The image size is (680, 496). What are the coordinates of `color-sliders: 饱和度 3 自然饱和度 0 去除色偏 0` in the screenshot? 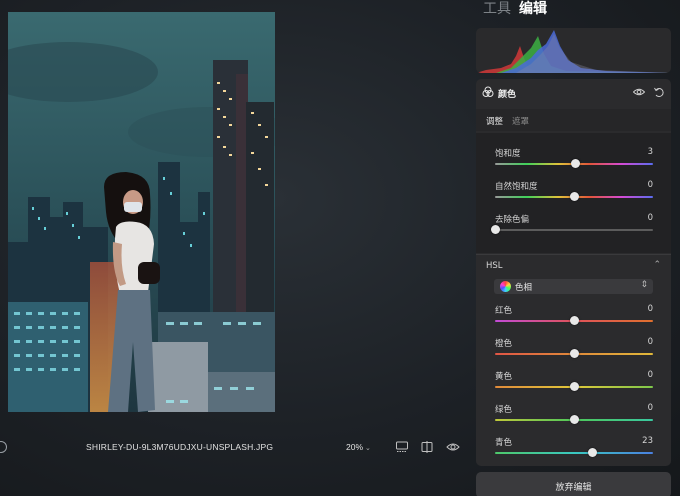 It's located at (573, 193).